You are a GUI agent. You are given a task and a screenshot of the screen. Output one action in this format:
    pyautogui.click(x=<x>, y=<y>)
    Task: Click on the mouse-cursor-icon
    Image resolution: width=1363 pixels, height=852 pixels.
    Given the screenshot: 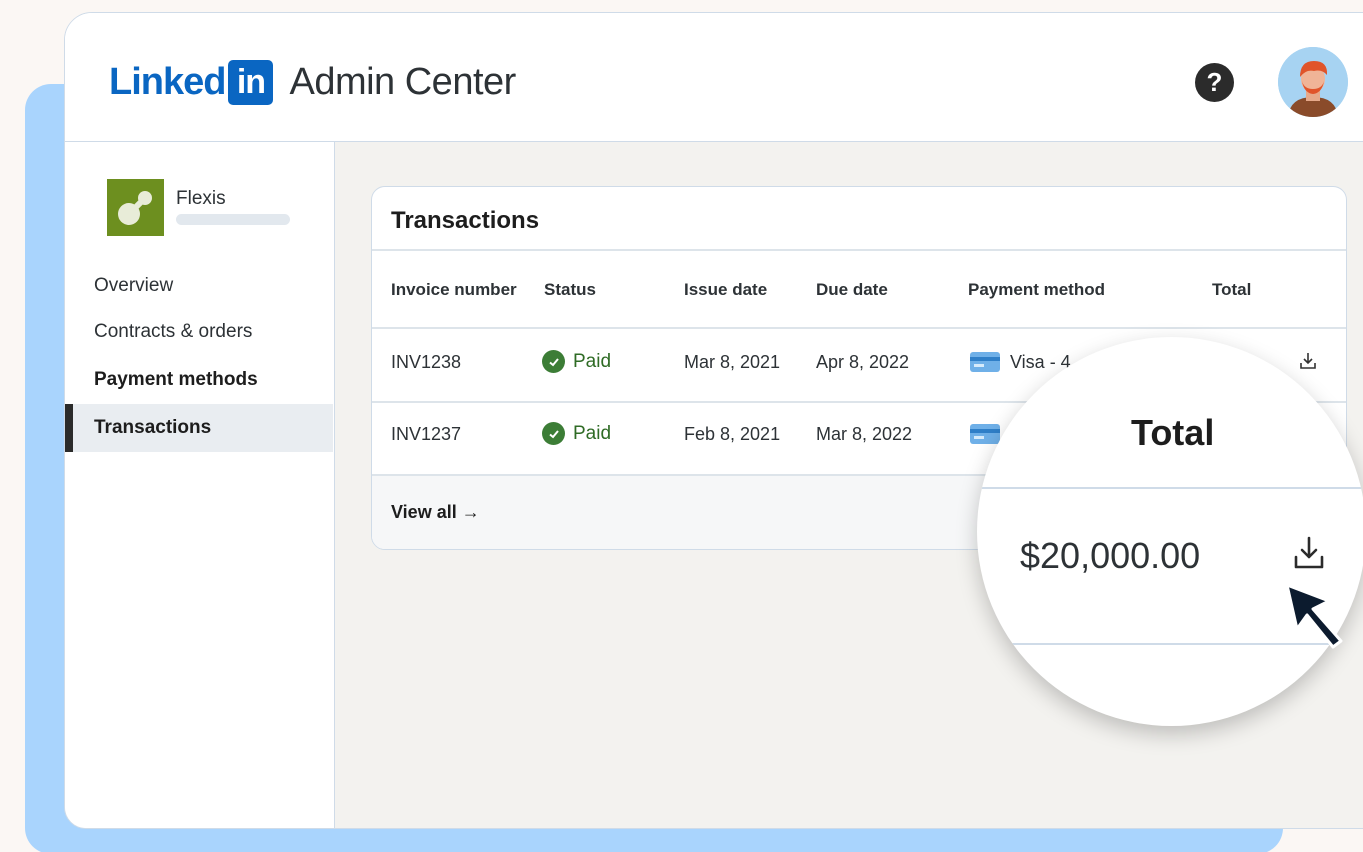 What is the action you would take?
    pyautogui.click(x=1314, y=616)
    